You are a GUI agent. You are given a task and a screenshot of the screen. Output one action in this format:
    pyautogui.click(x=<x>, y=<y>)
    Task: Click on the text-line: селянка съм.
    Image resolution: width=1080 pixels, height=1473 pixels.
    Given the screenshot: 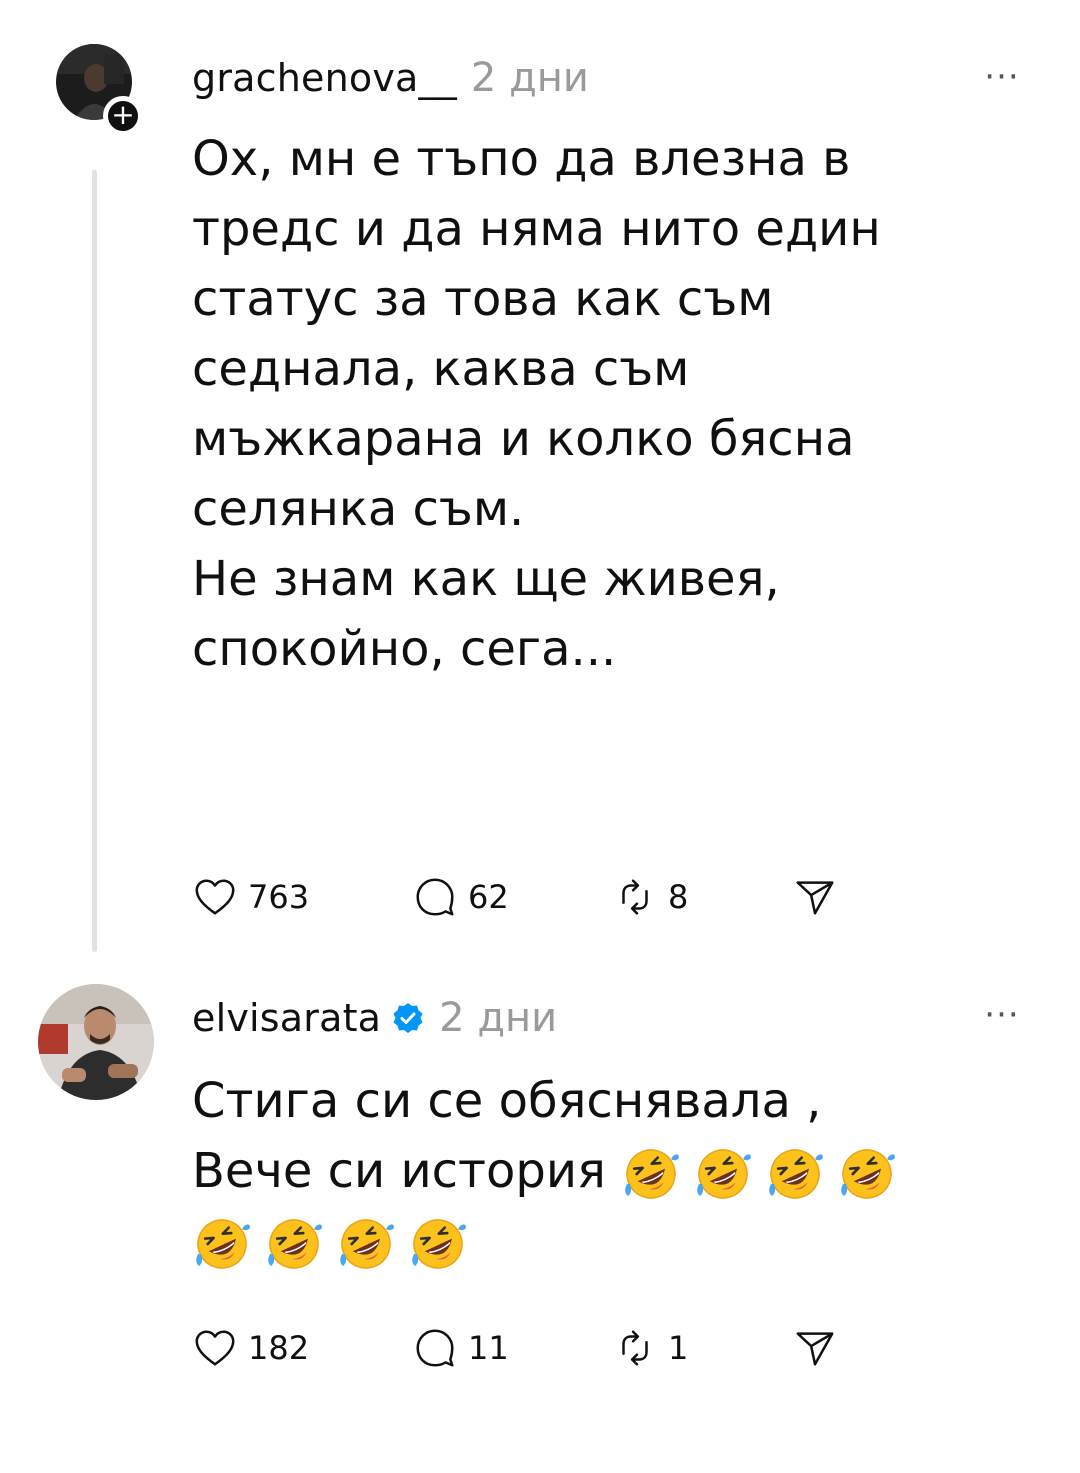 What is the action you would take?
    pyautogui.click(x=358, y=509)
    